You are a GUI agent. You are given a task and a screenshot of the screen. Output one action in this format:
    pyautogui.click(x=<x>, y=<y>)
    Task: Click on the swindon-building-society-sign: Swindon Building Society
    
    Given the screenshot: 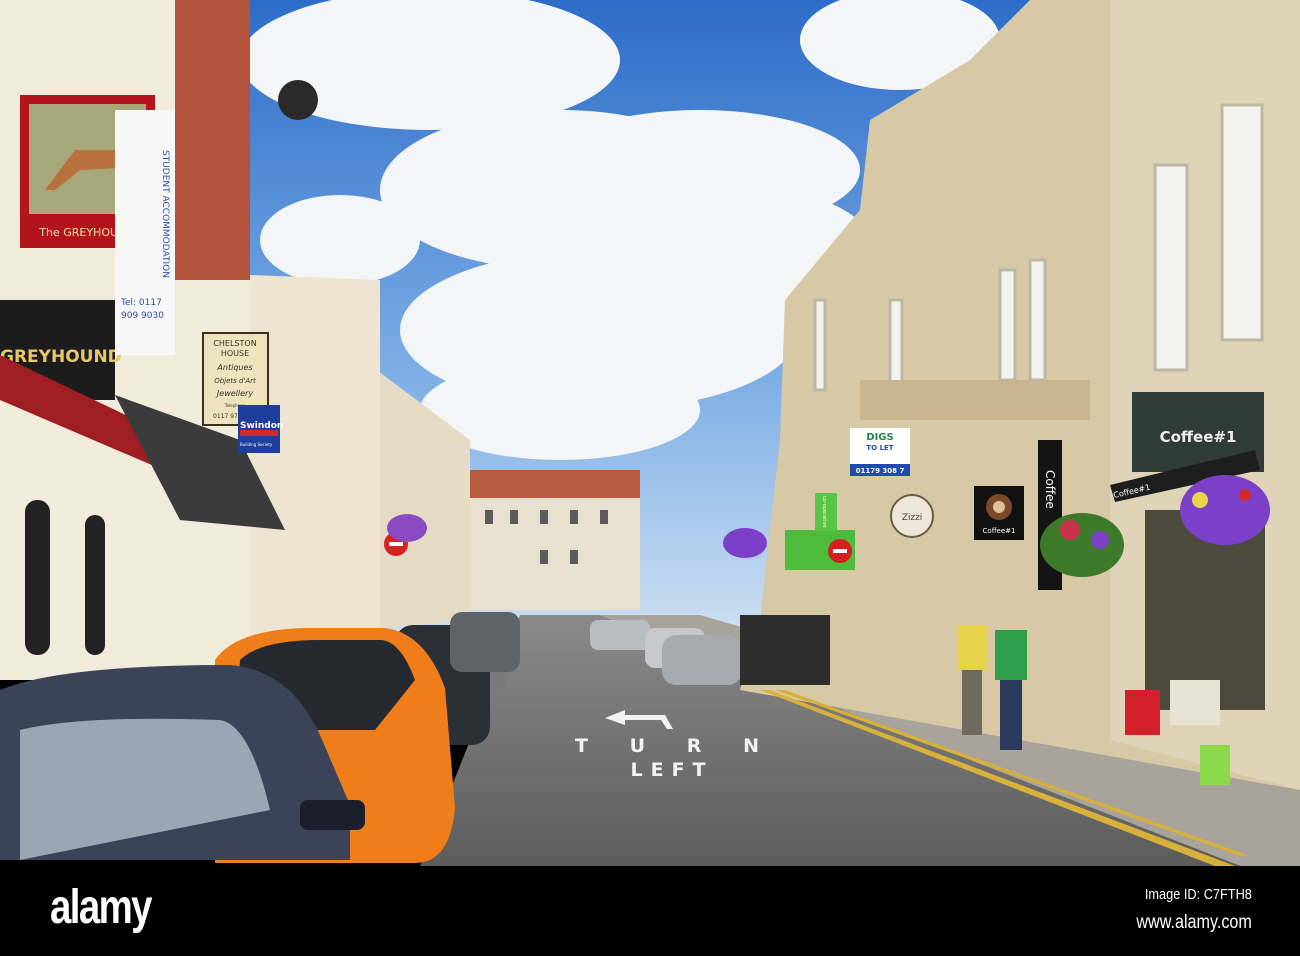 What is the action you would take?
    pyautogui.click(x=260, y=429)
    